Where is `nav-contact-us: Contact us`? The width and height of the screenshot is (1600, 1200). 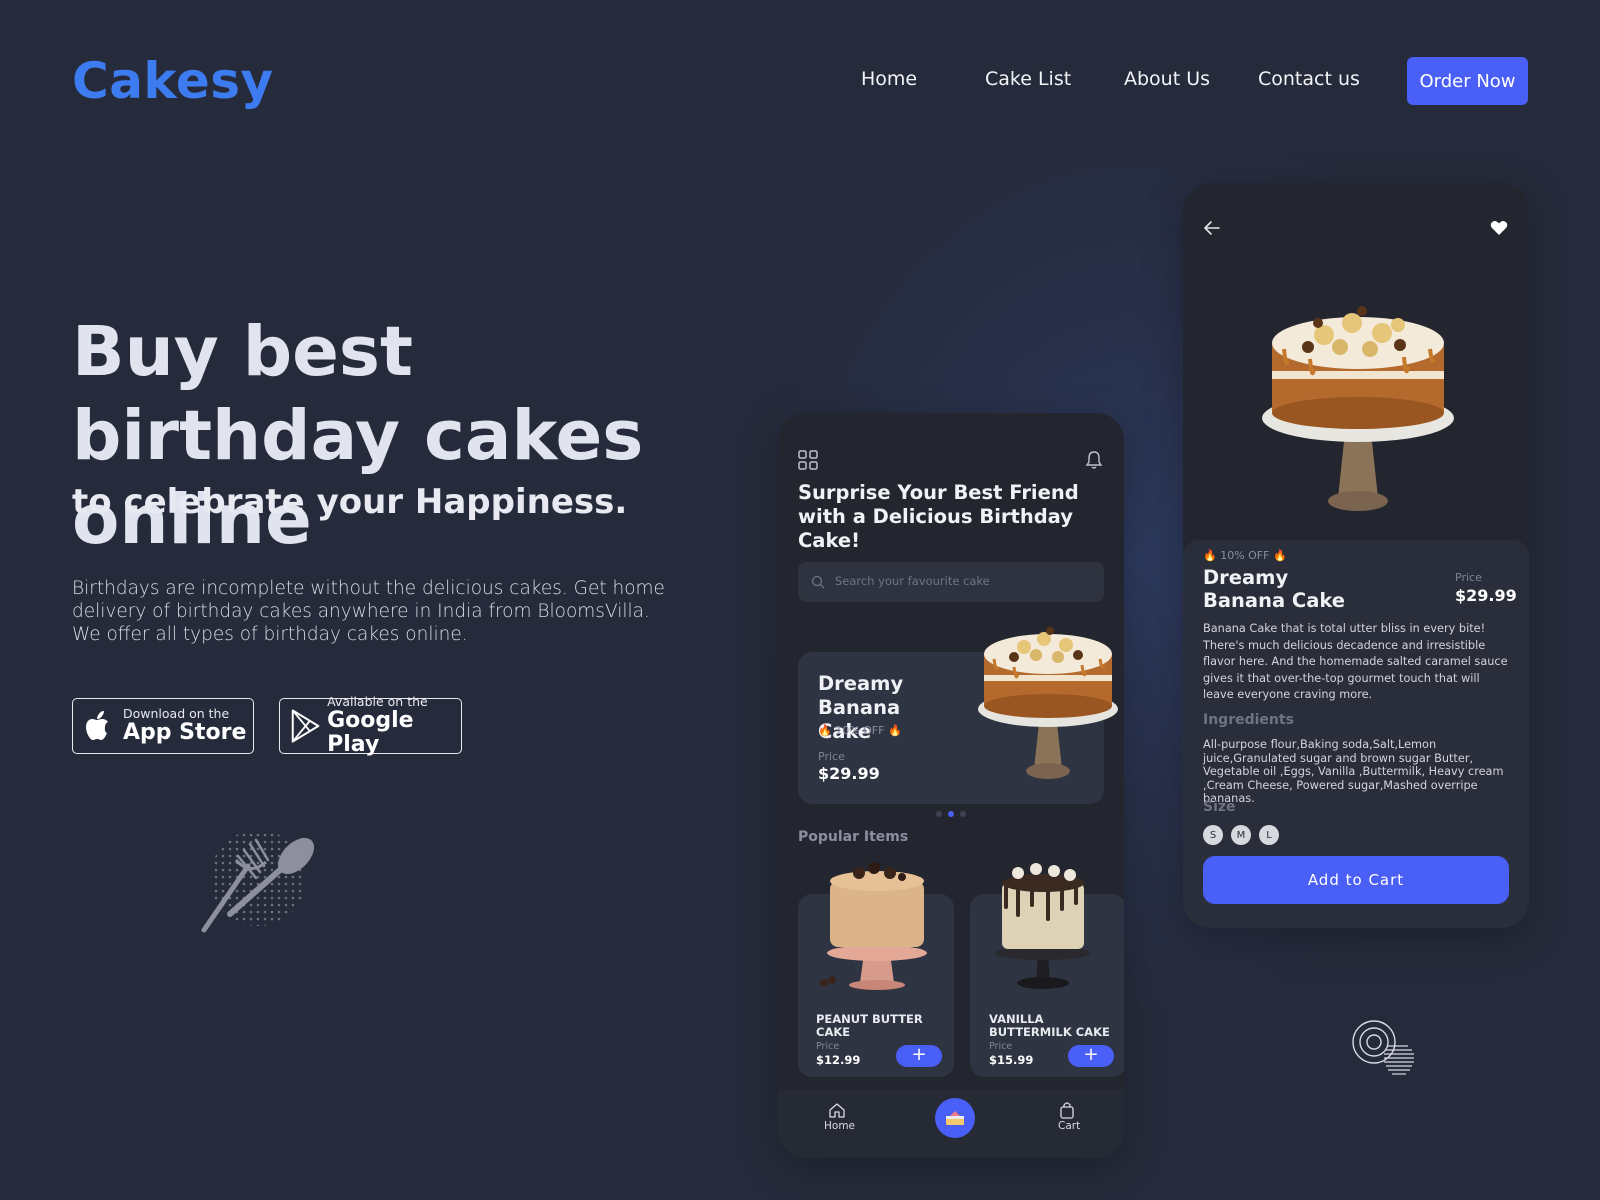
nav-contact-us: Contact us is located at coordinates (1309, 79).